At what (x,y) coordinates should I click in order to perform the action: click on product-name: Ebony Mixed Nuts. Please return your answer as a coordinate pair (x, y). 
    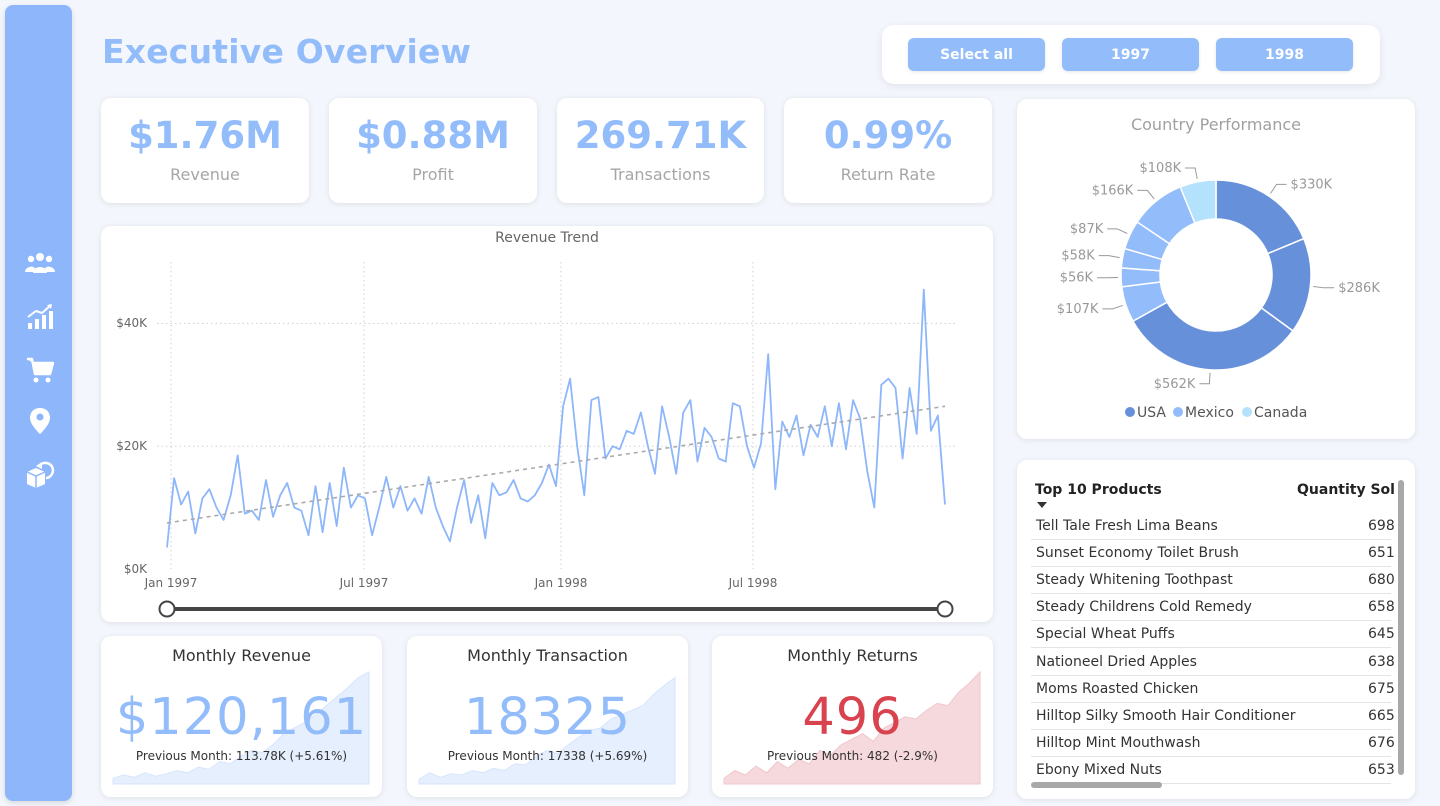
    Looking at the image, I should click on (1099, 770).